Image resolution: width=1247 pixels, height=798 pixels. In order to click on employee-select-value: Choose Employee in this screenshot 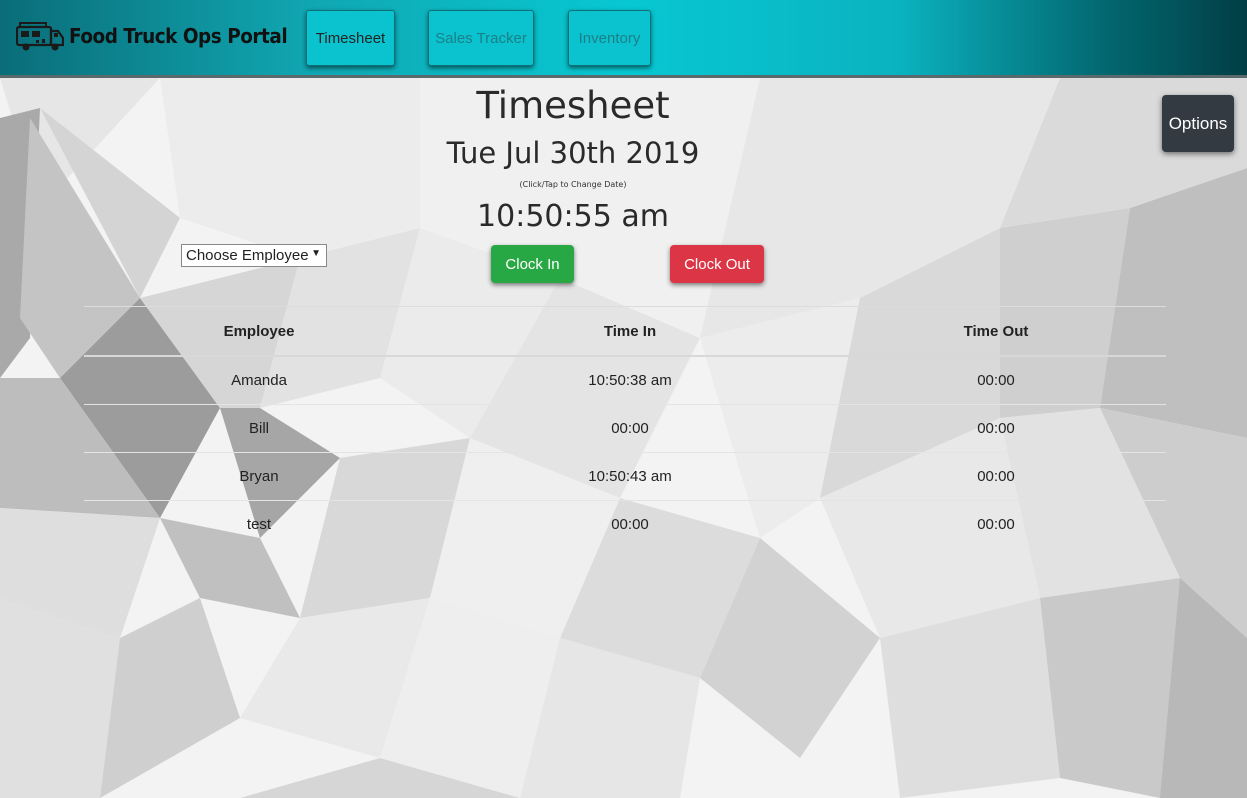, I will do `click(247, 255)`.